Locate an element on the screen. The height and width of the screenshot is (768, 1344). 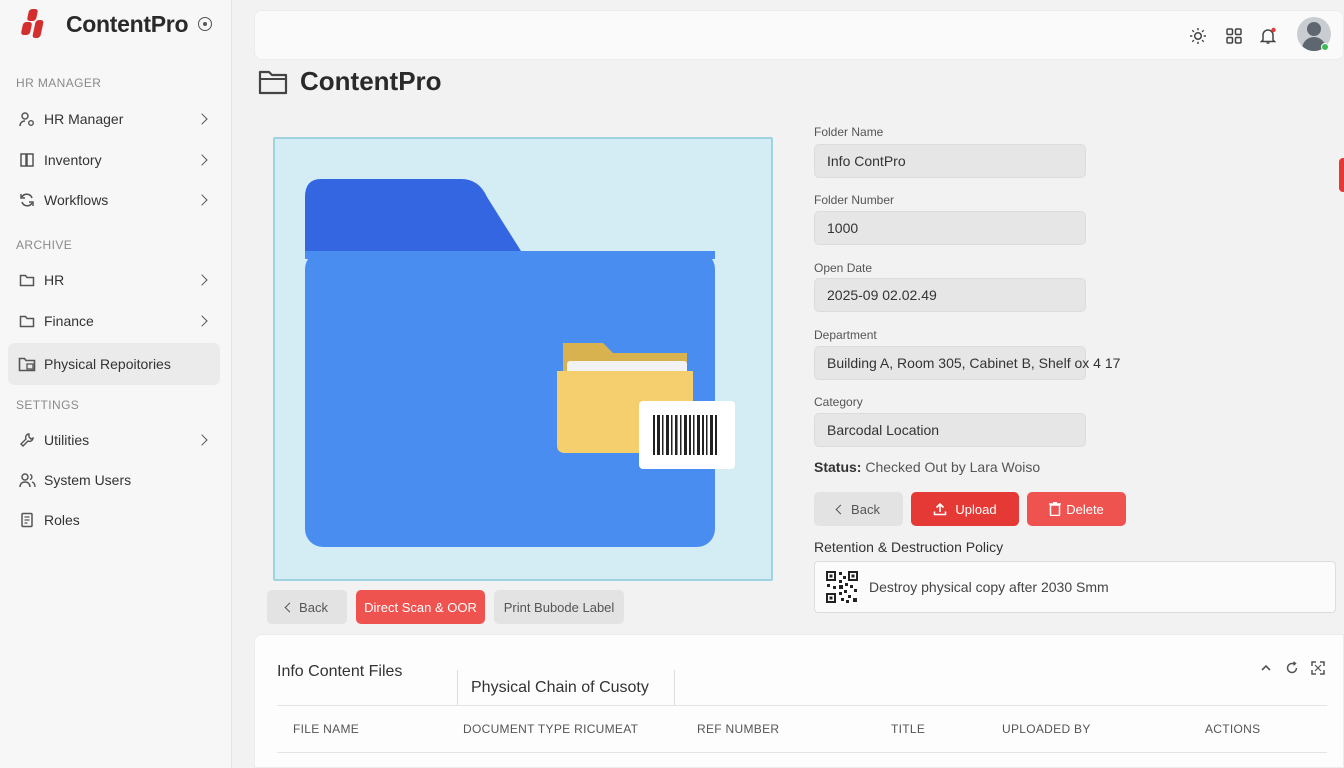
fullscreen-icon is located at coordinates (1318, 668).